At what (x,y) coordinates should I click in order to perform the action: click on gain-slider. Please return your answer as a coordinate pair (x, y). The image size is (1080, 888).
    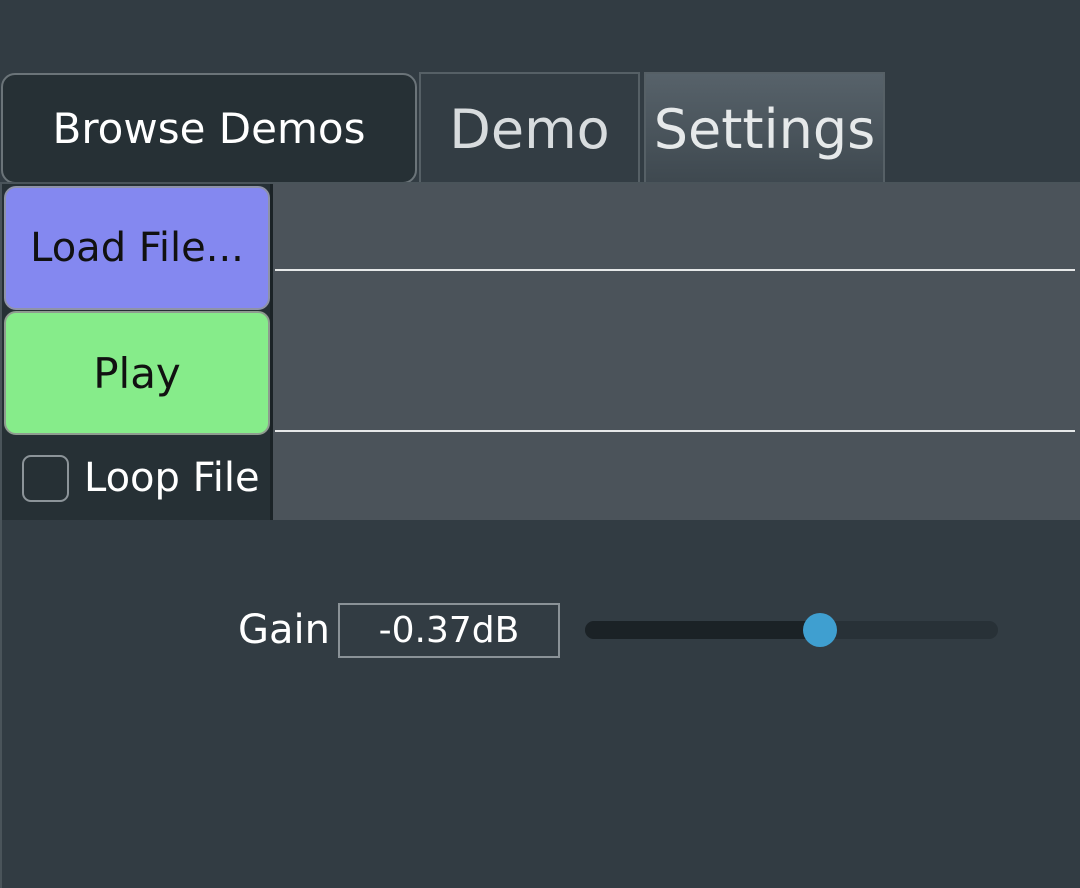
    Looking at the image, I should click on (791, 630).